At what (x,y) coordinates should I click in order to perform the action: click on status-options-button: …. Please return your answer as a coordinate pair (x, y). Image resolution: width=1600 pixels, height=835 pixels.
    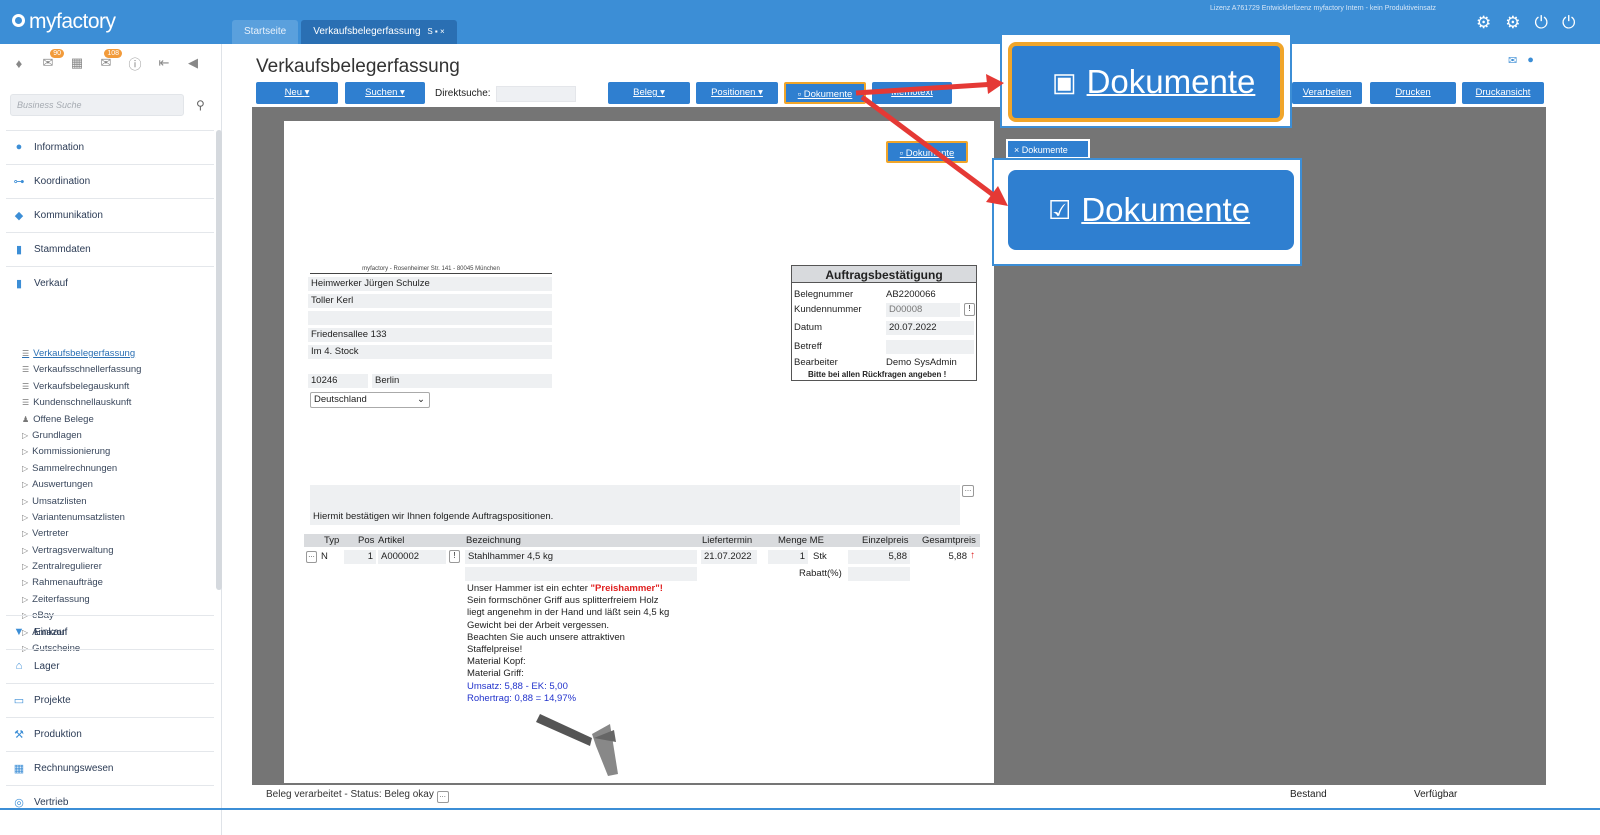
    Looking at the image, I should click on (442, 797).